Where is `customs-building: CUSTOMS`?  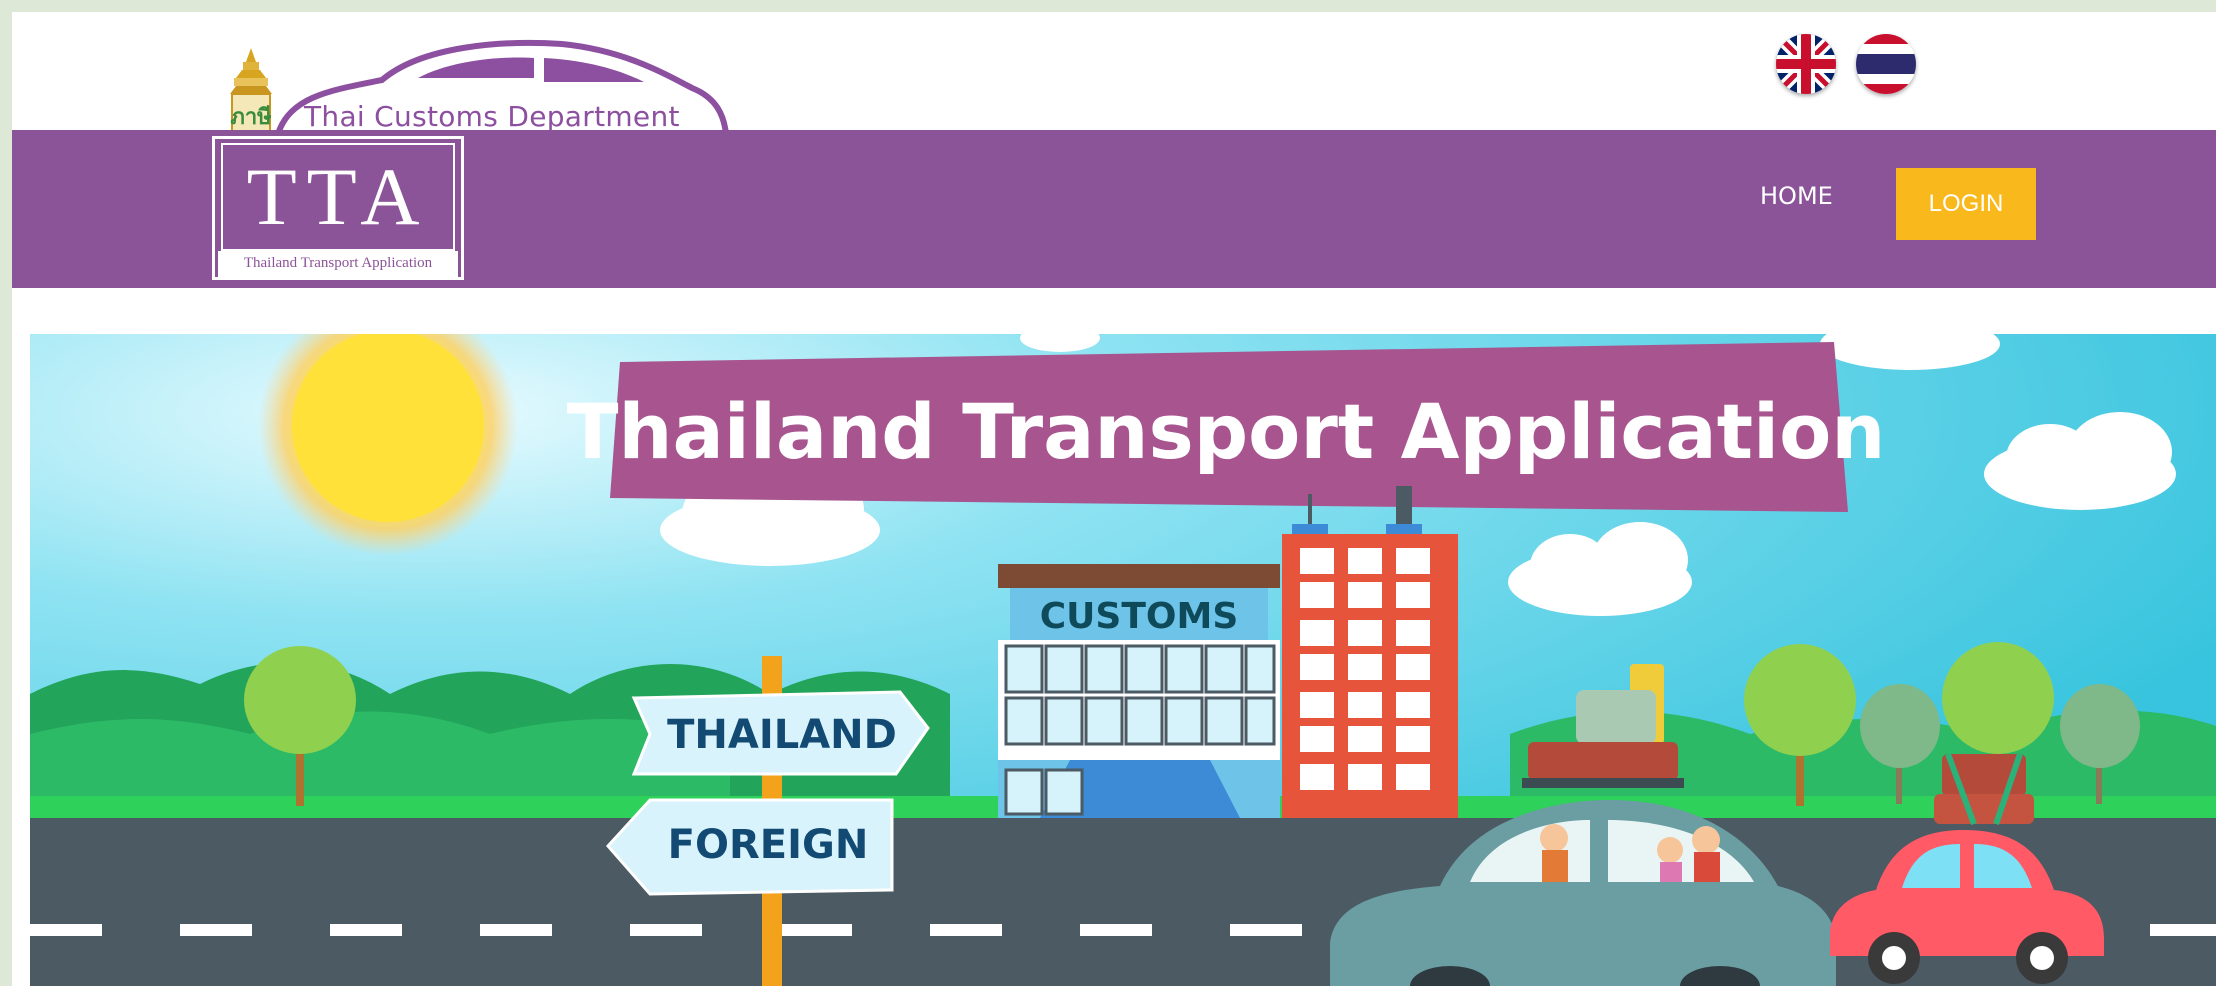 customs-building: CUSTOMS is located at coordinates (1139, 691).